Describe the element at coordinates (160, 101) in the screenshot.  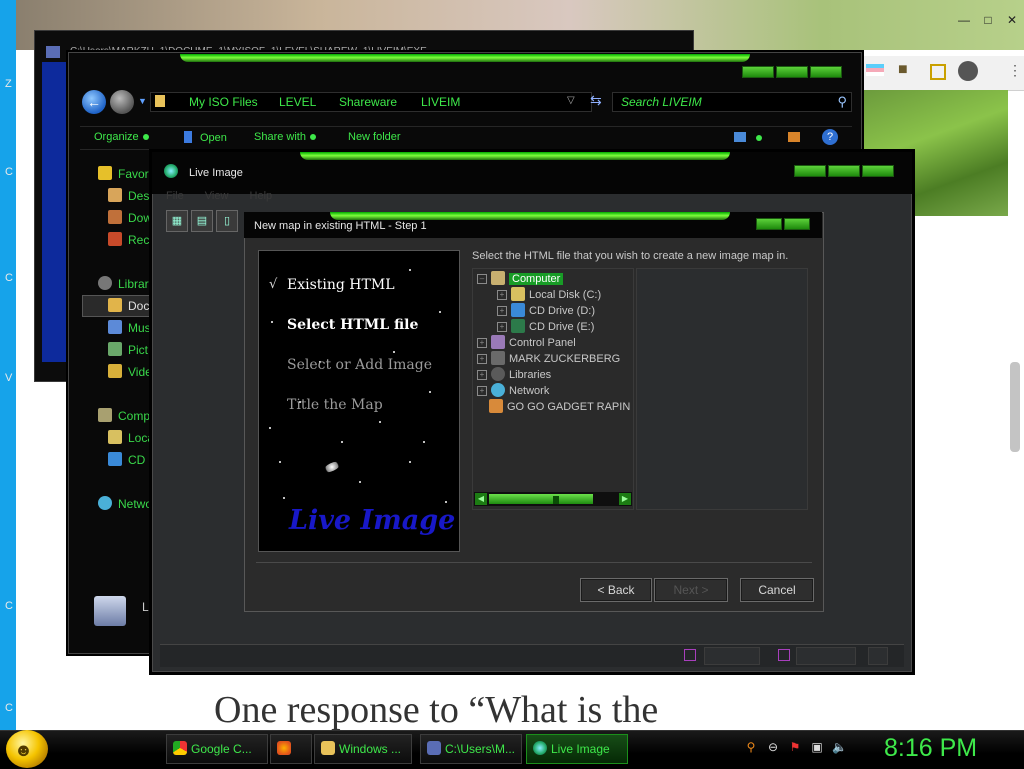
I see `folder-icon` at that location.